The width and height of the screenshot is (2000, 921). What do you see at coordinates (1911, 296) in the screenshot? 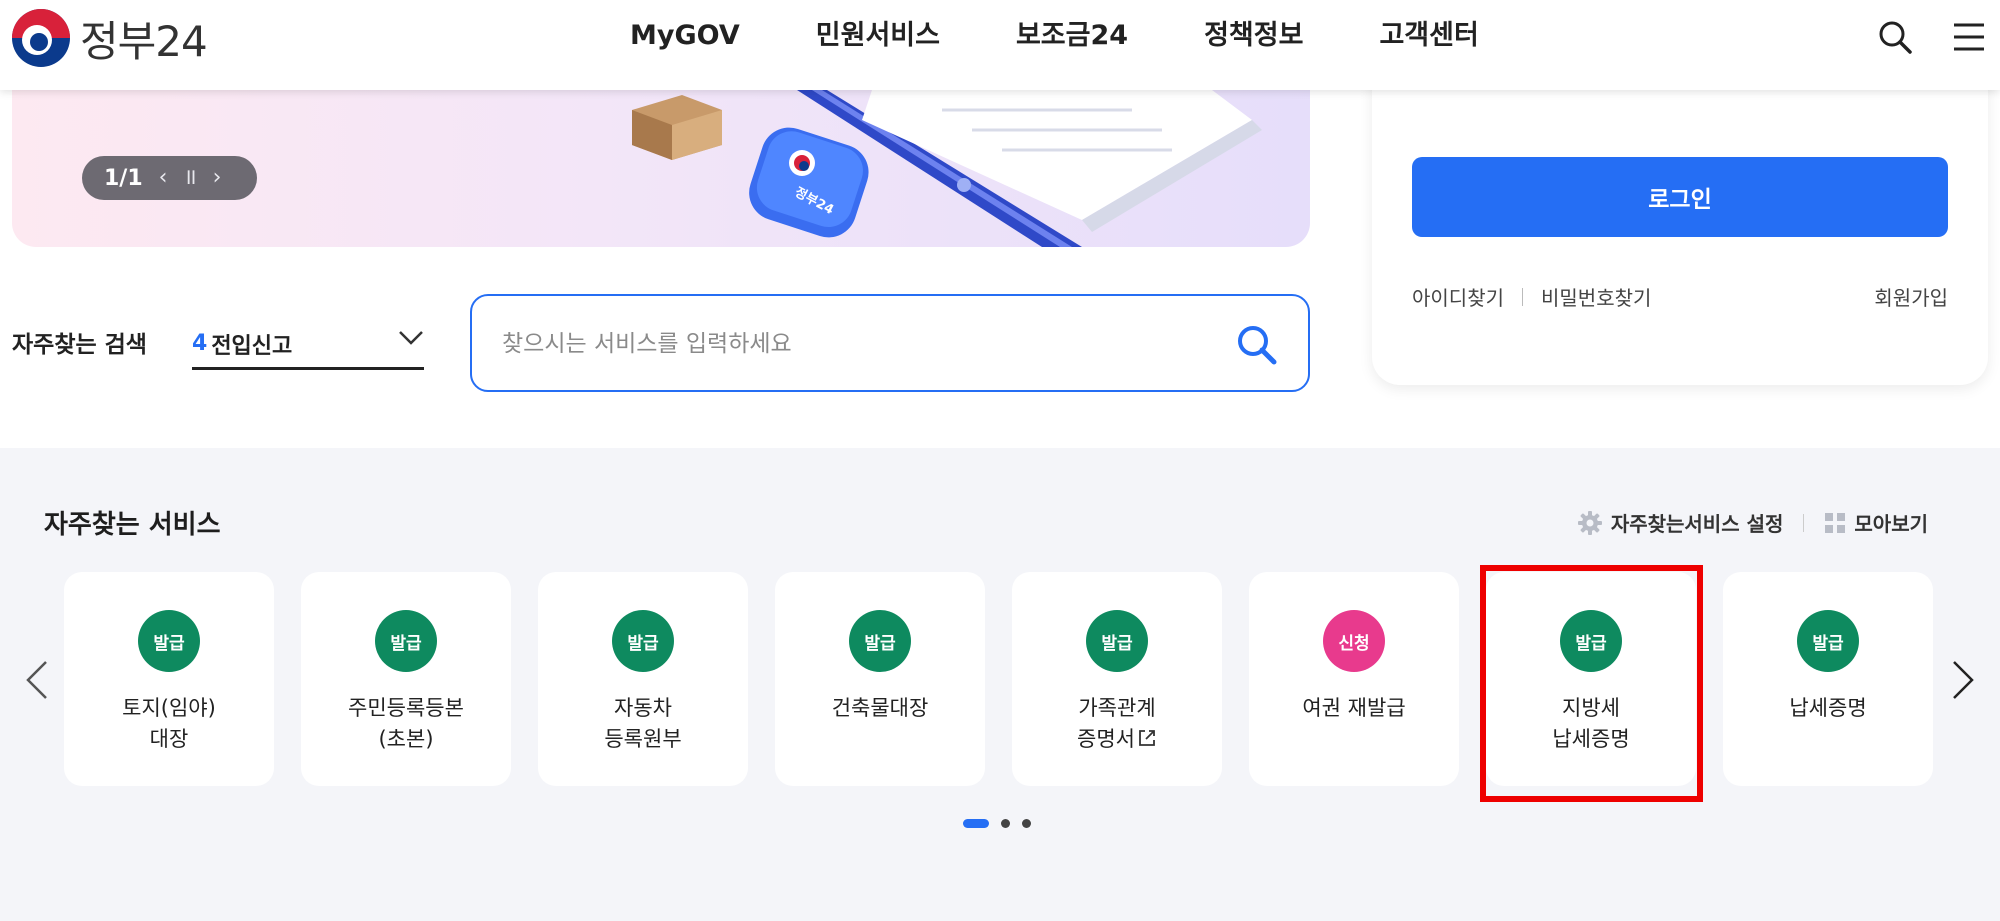
I see `join-link: 회원가입` at bounding box center [1911, 296].